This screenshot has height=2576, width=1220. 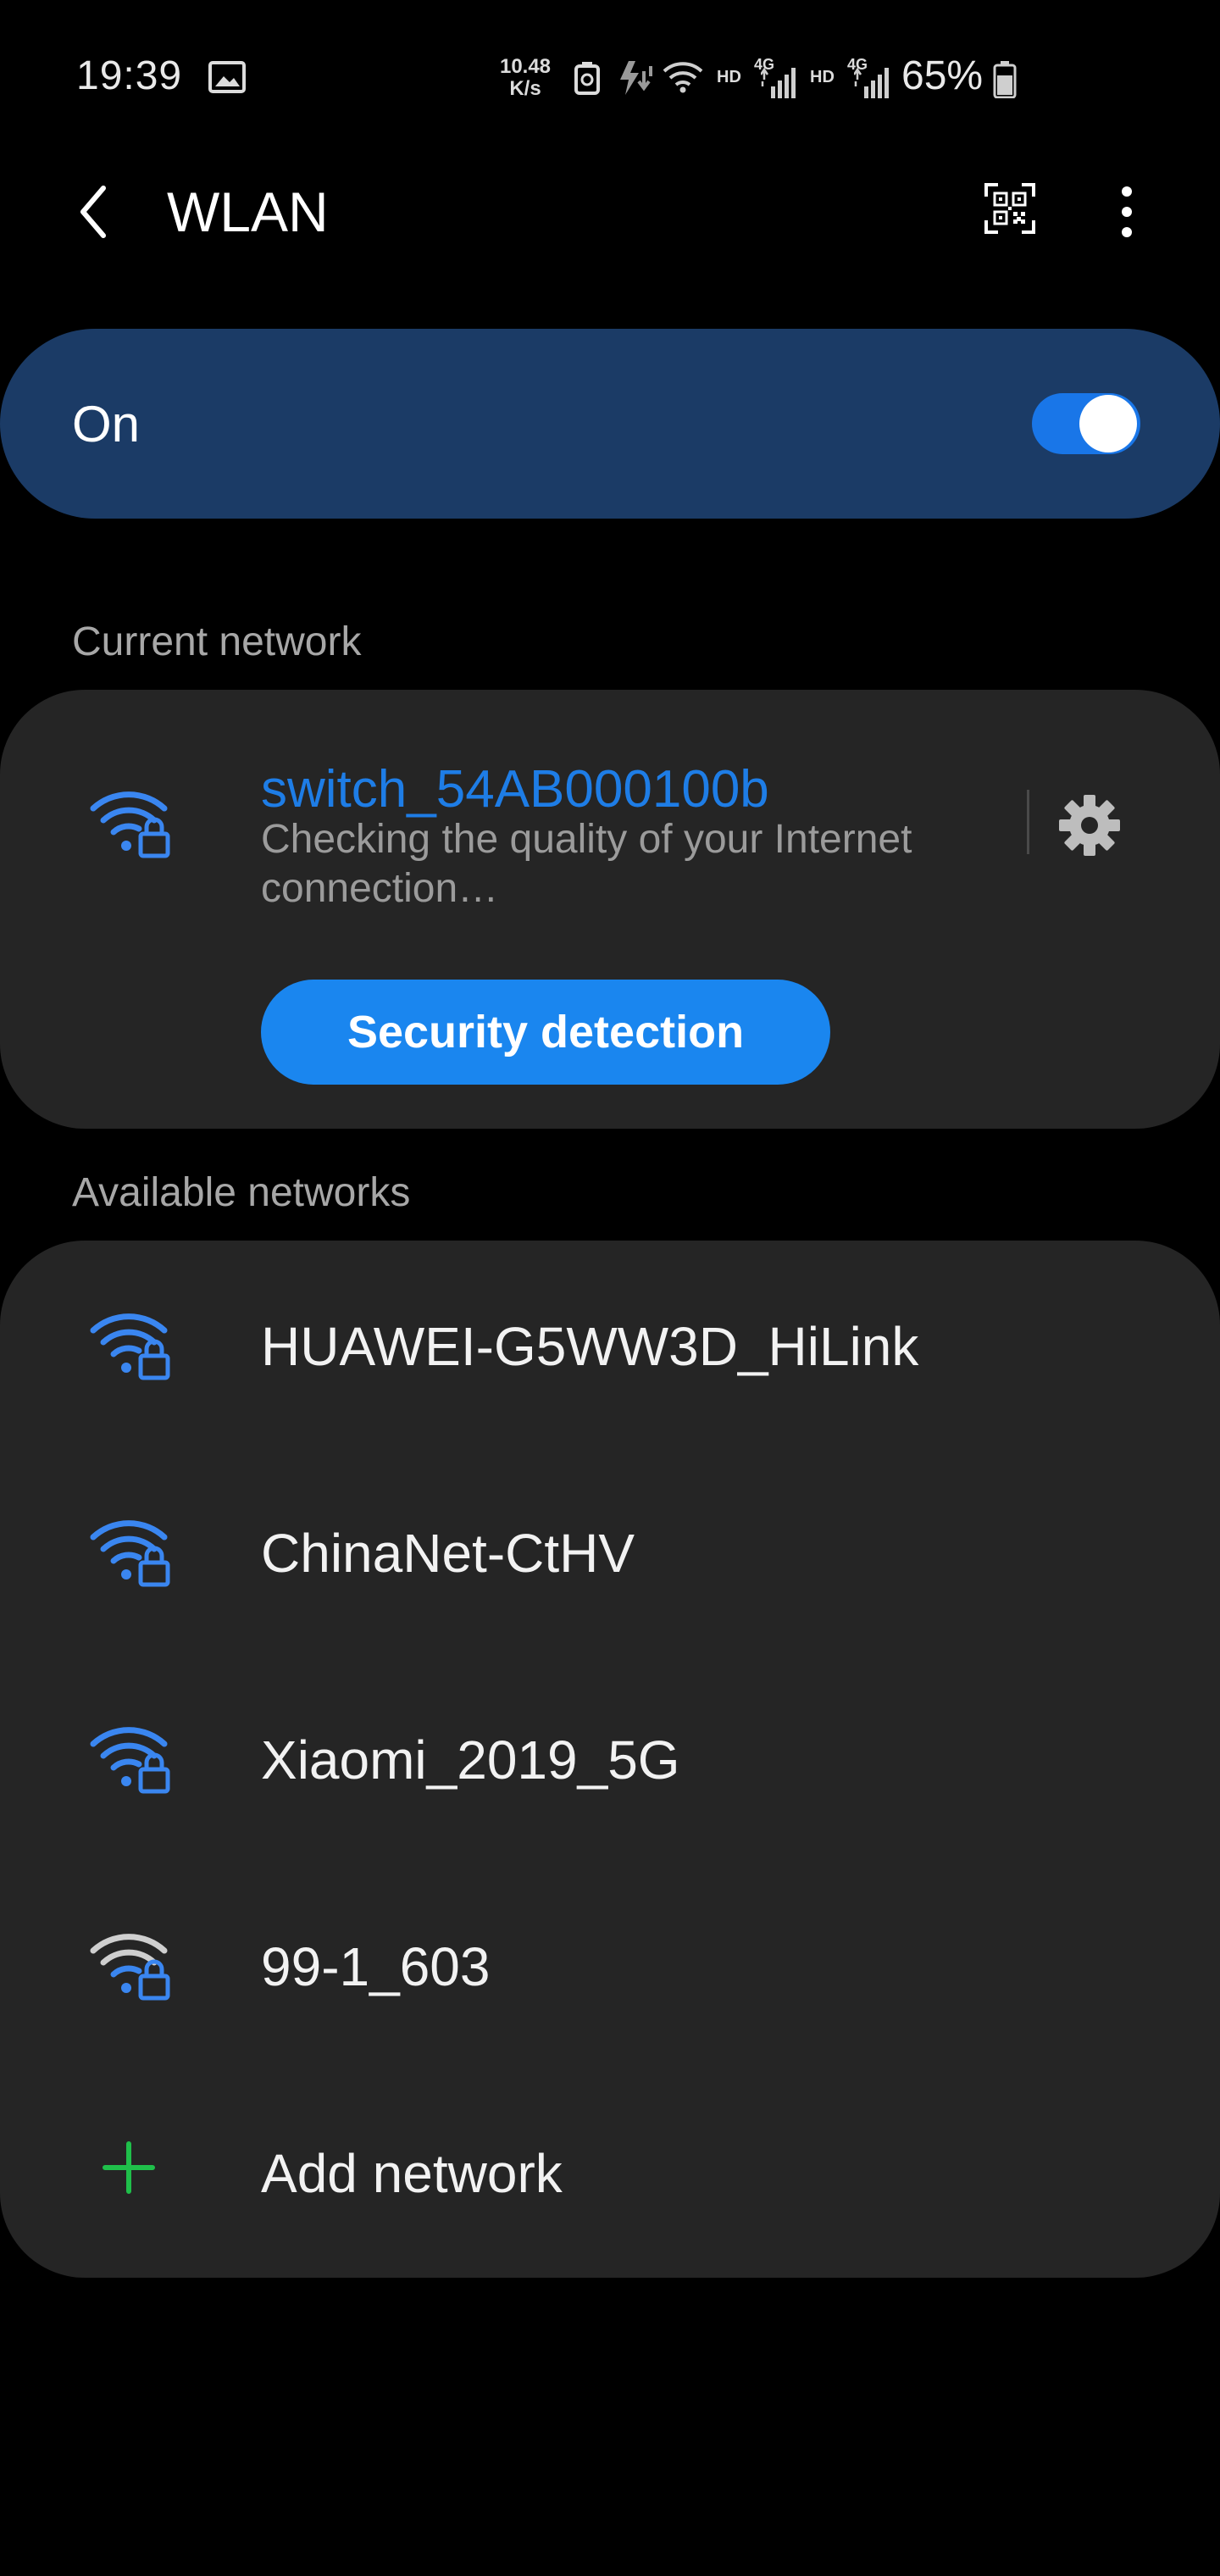 I want to click on wifi-status-icon, so click(x=683, y=77).